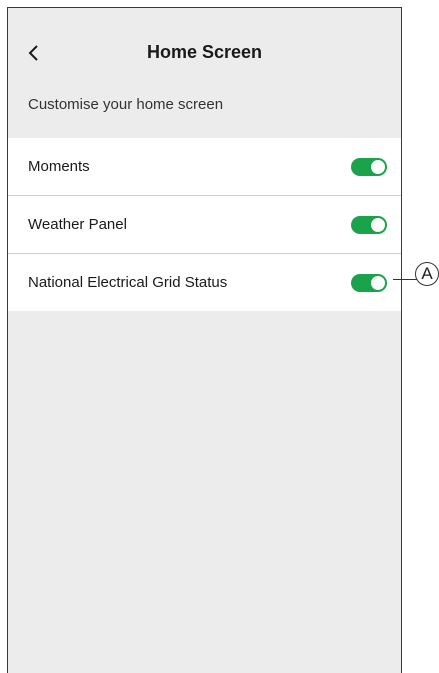 This screenshot has height=673, width=439. I want to click on callout-line, so click(405, 279).